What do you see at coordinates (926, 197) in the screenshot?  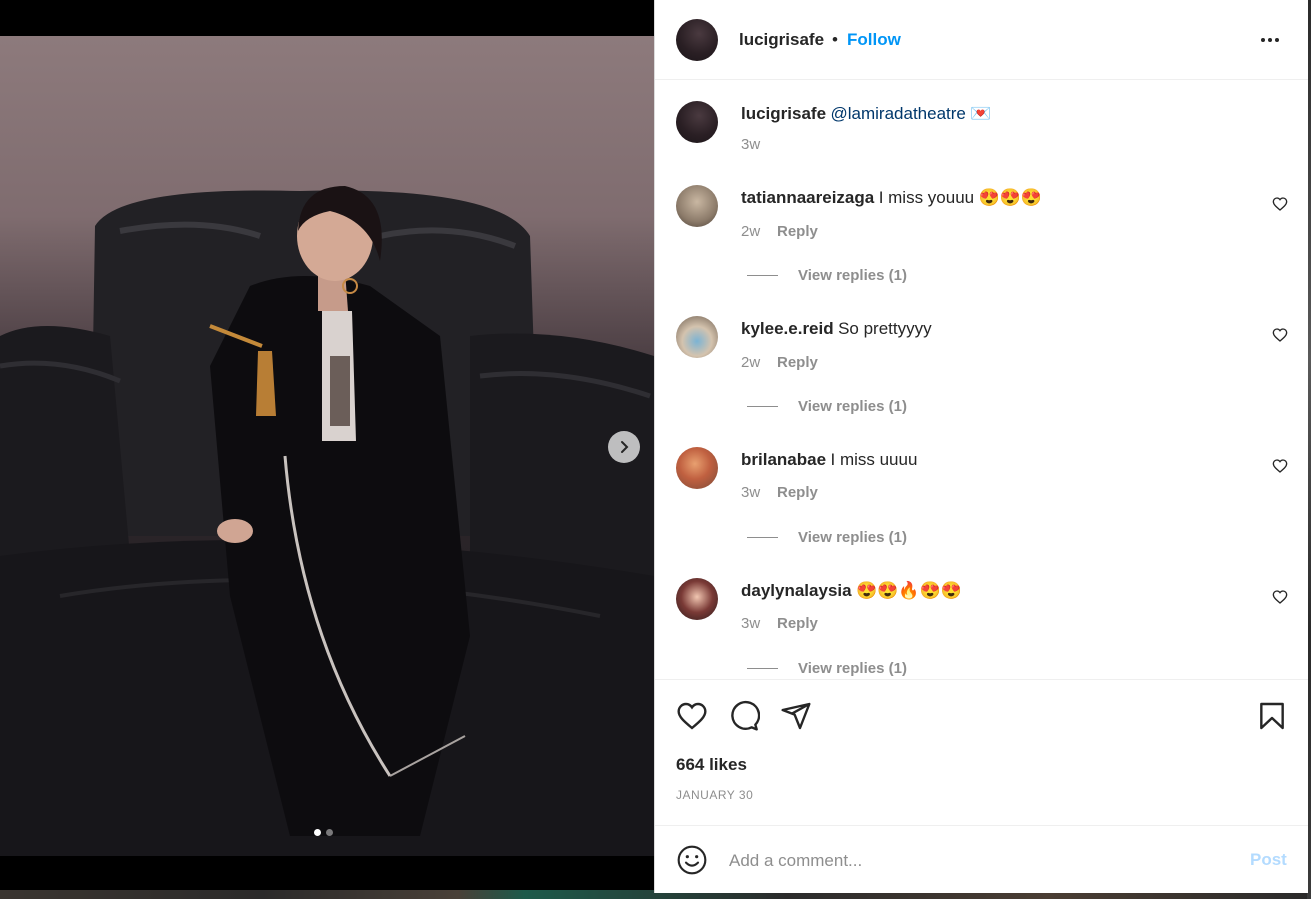 I see `comment-text: I miss youuu` at bounding box center [926, 197].